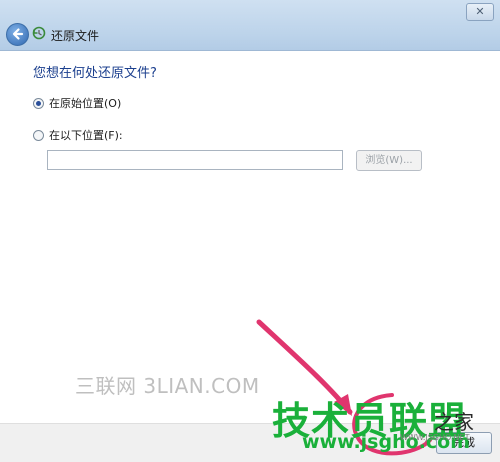 The image size is (500, 462). What do you see at coordinates (167, 386) in the screenshot?
I see `sanlian-watermark: 三联网 3LIAN.COM` at bounding box center [167, 386].